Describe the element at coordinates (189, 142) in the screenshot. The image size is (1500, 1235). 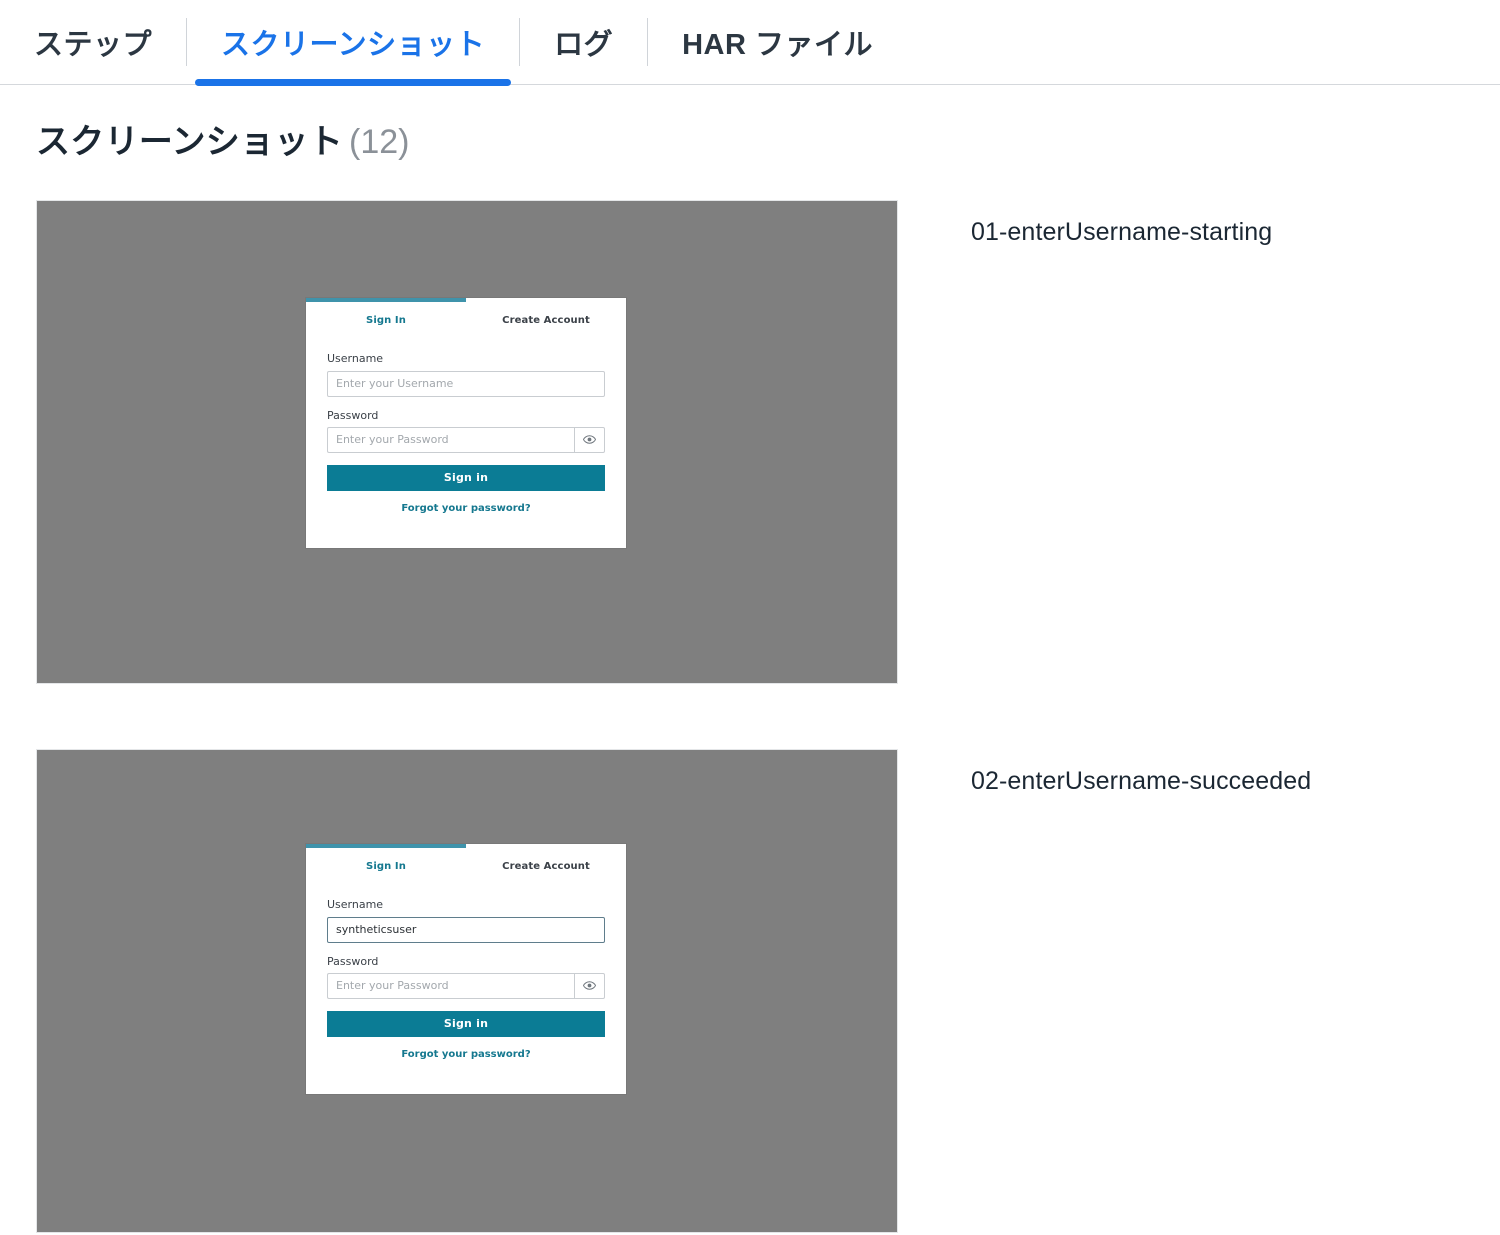
I see `page-title-text: スクリーンショット` at that location.